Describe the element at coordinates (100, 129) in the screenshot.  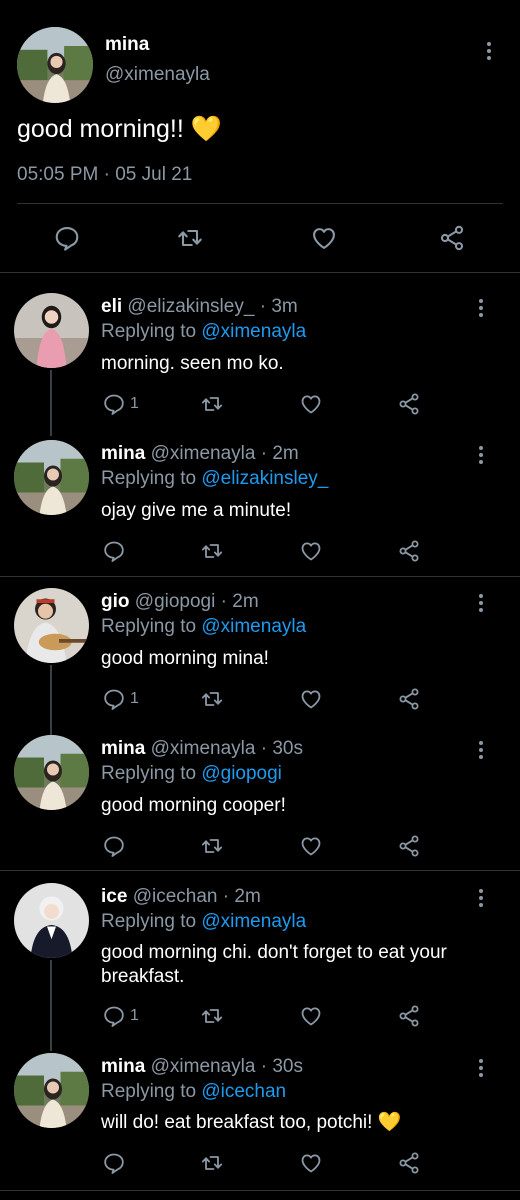
I see `main-tweet-text-body: good morning!!` at that location.